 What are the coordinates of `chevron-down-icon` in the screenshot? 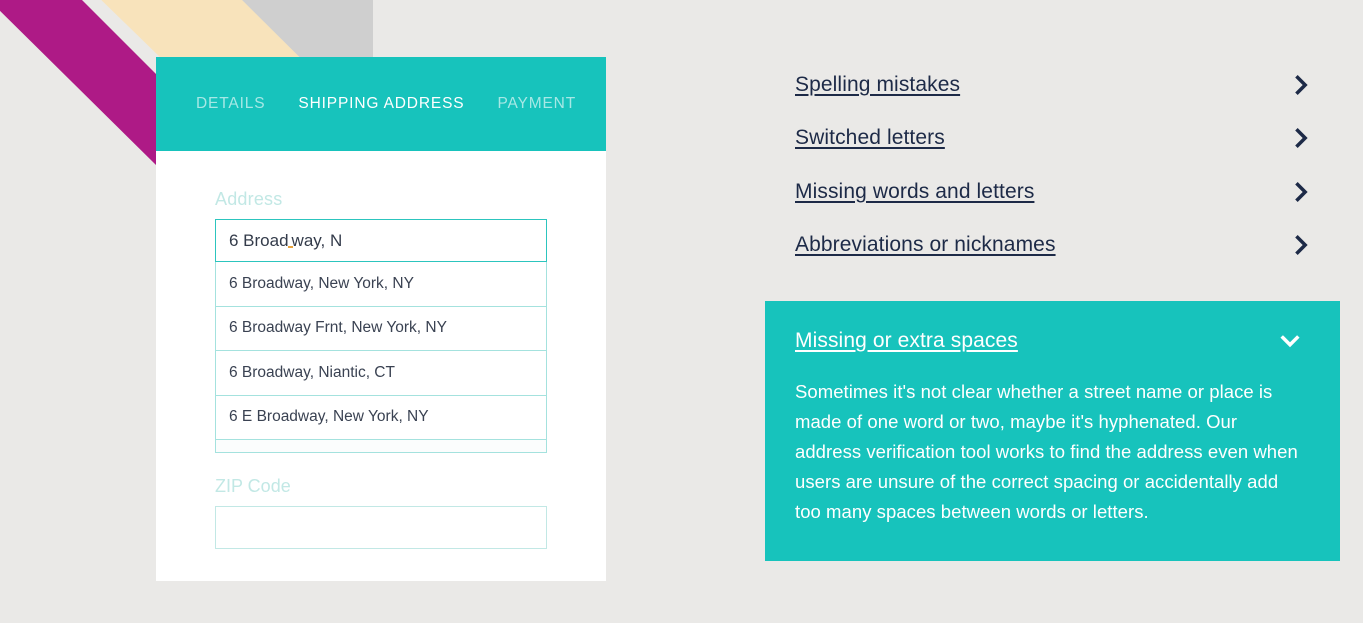 It's located at (1290, 341).